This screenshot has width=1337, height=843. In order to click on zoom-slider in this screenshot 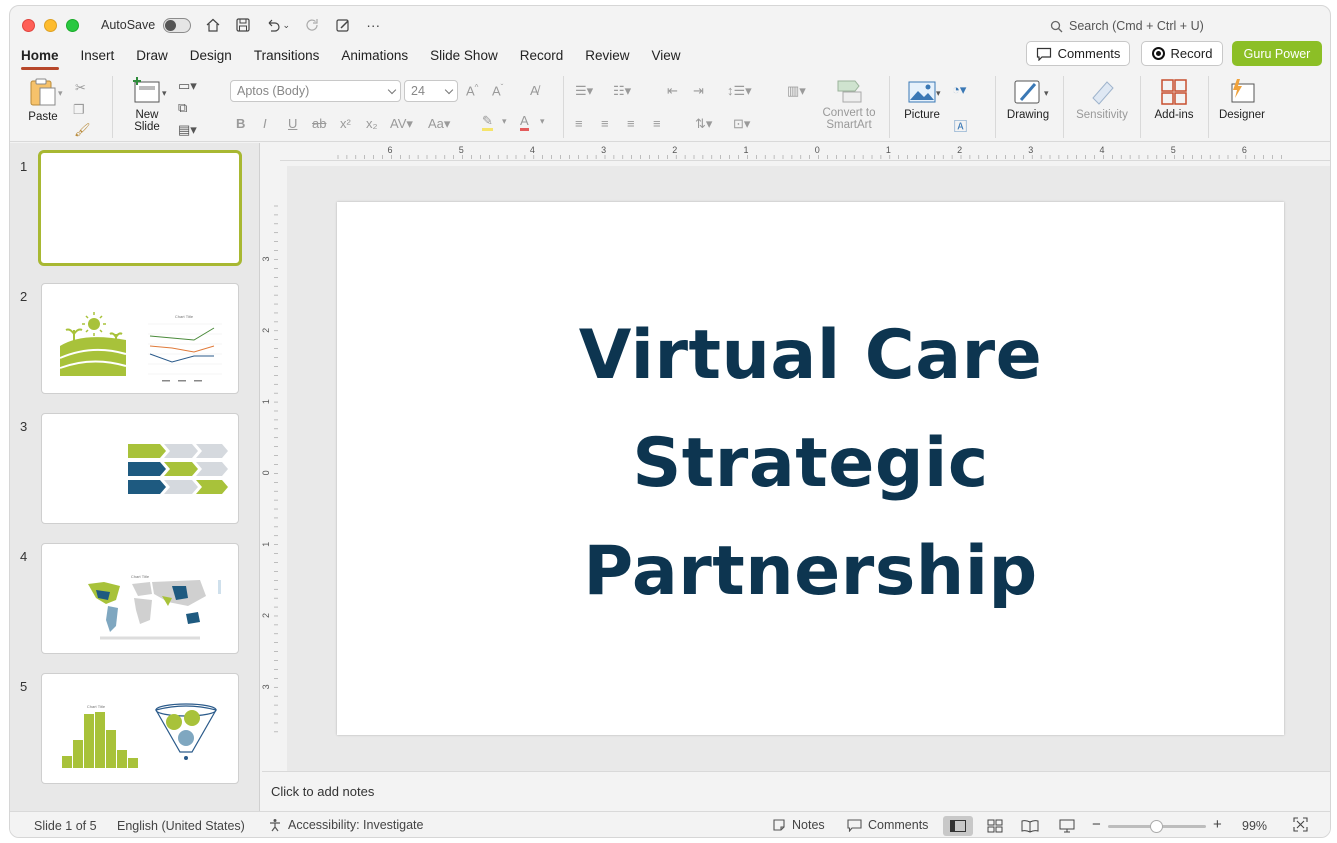, I will do `click(1157, 826)`.